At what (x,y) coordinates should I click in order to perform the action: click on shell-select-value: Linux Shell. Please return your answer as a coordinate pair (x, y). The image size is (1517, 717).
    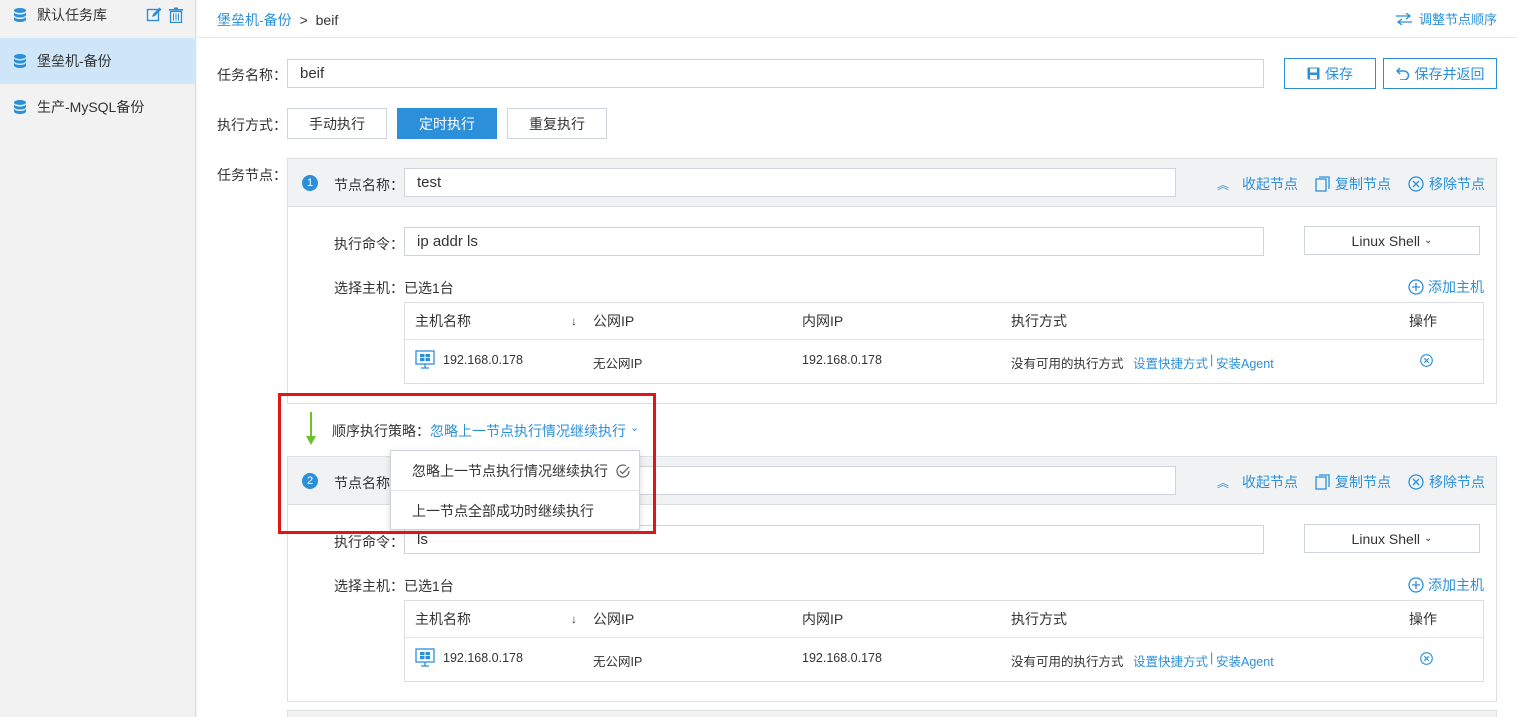
    Looking at the image, I should click on (1386, 240).